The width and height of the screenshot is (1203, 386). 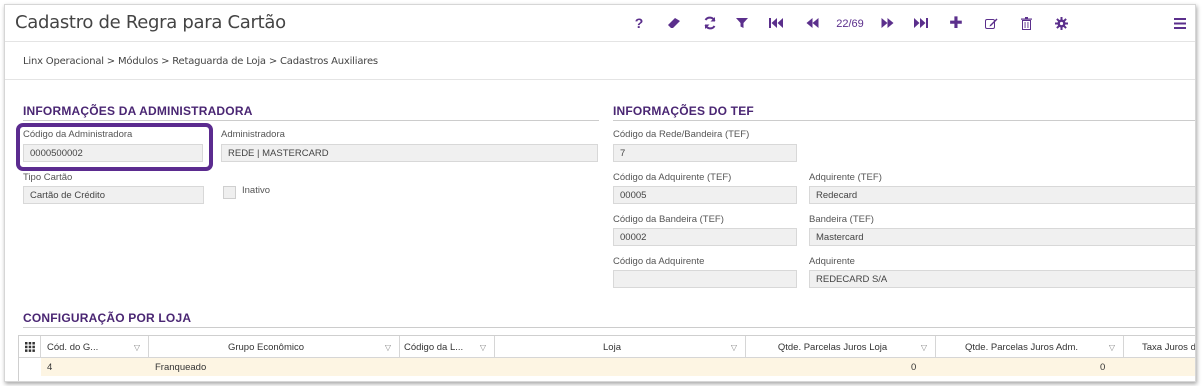 I want to click on question-icon: ?, so click(x=639, y=23).